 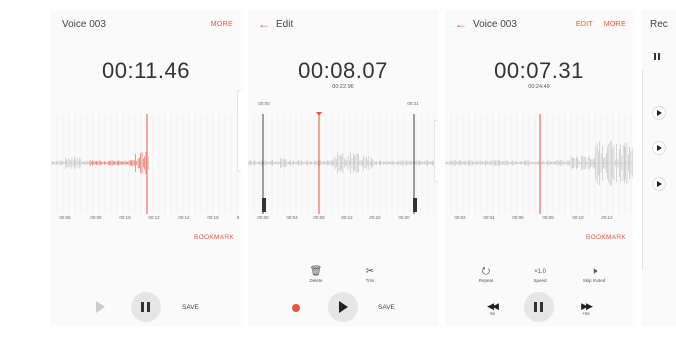 I want to click on tick-label: 00:02, so click(x=460, y=217).